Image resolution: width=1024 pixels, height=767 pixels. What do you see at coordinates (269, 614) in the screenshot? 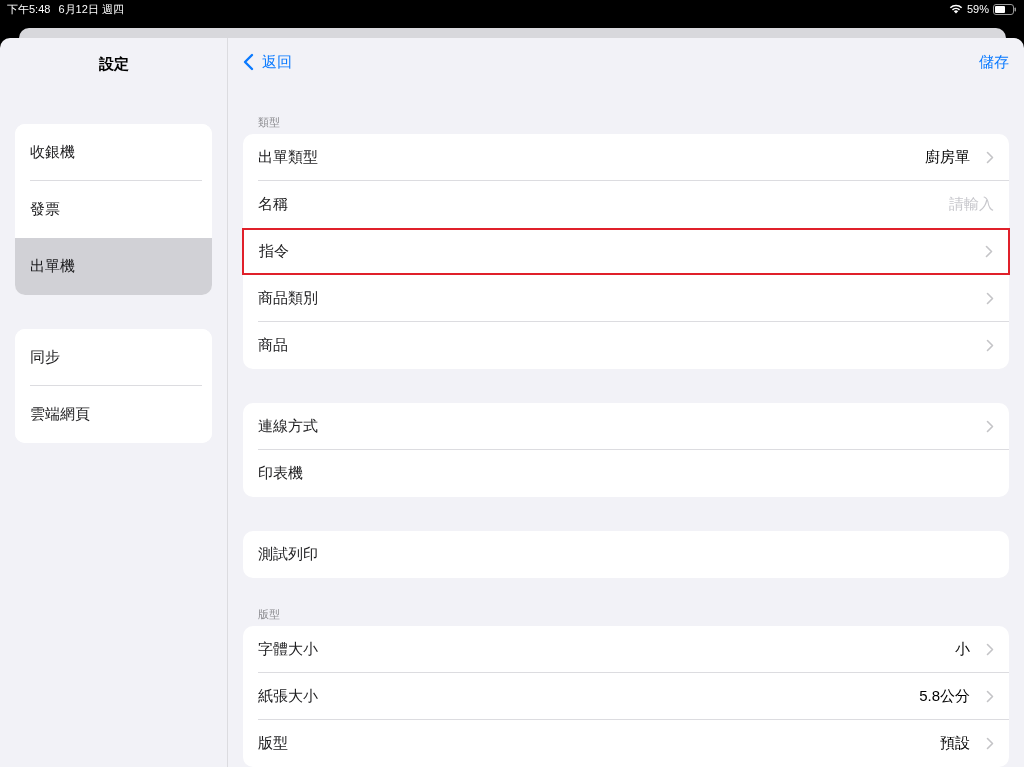
I see `section-header: 版型` at bounding box center [269, 614].